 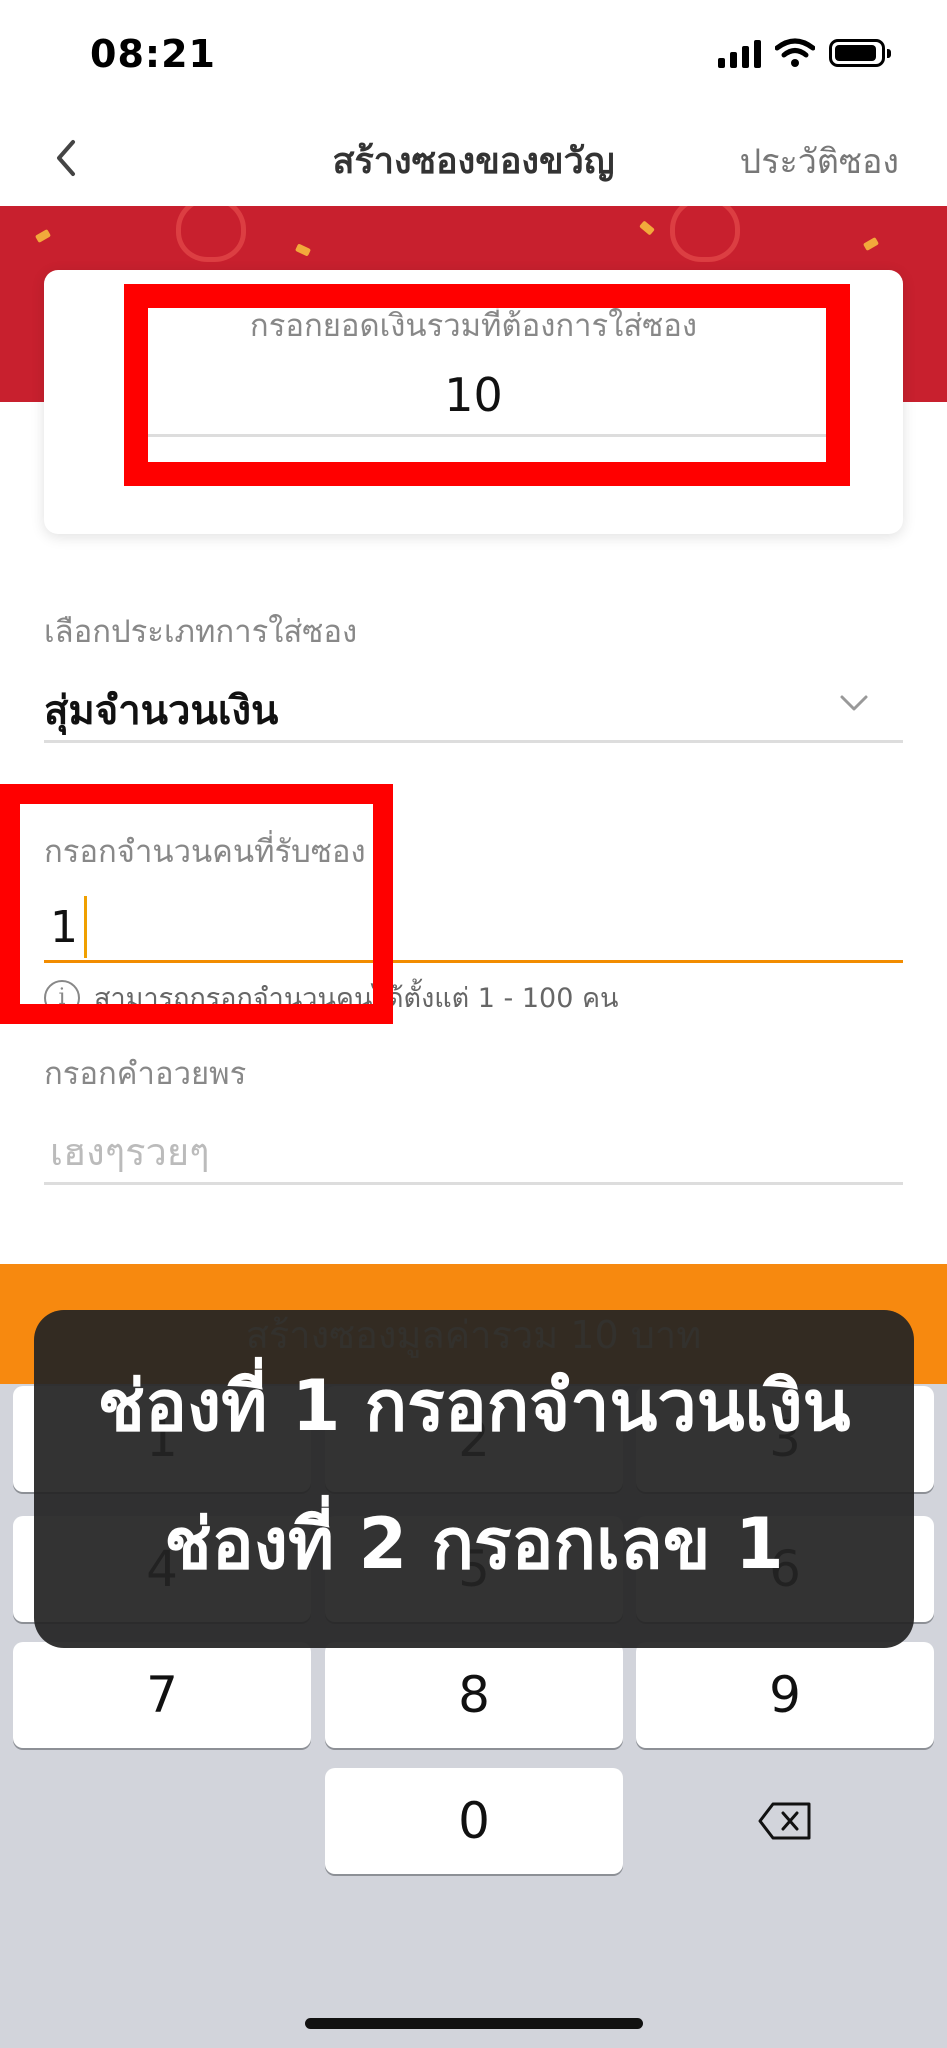 I want to click on battery-icon, so click(x=860, y=53).